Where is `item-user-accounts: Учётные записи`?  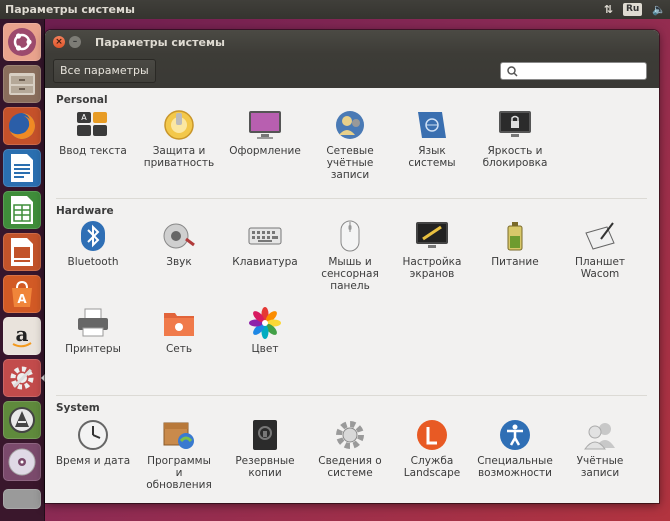
item-user-accounts: Учётные записи is located at coordinates (600, 448).